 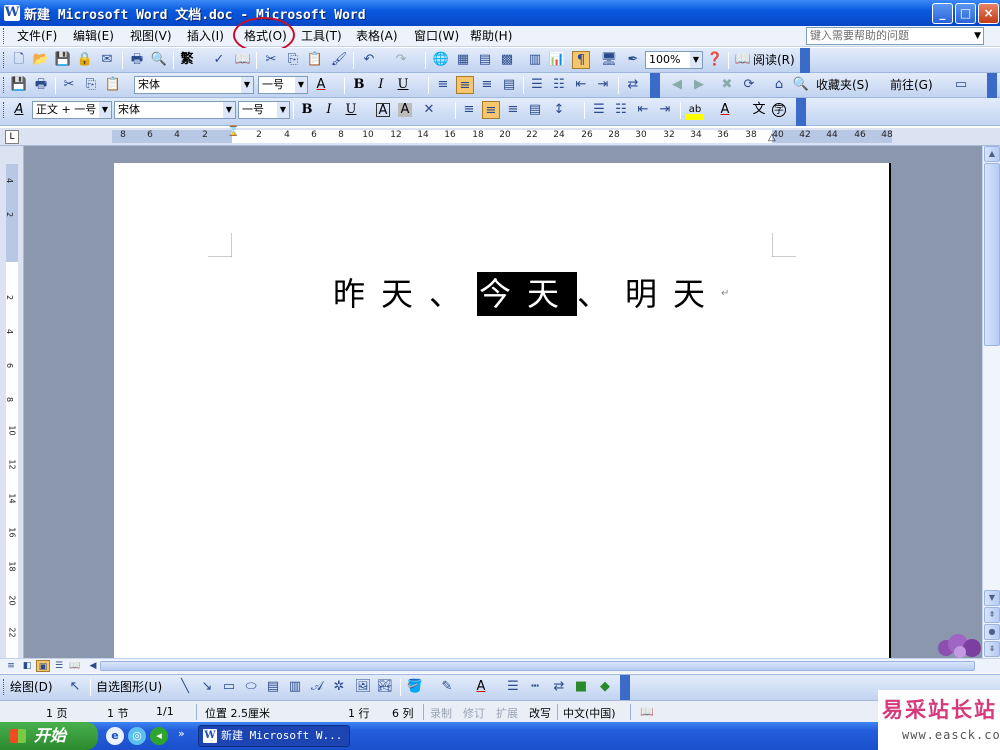 What do you see at coordinates (381, 85) in the screenshot?
I see `italic-button: I` at bounding box center [381, 85].